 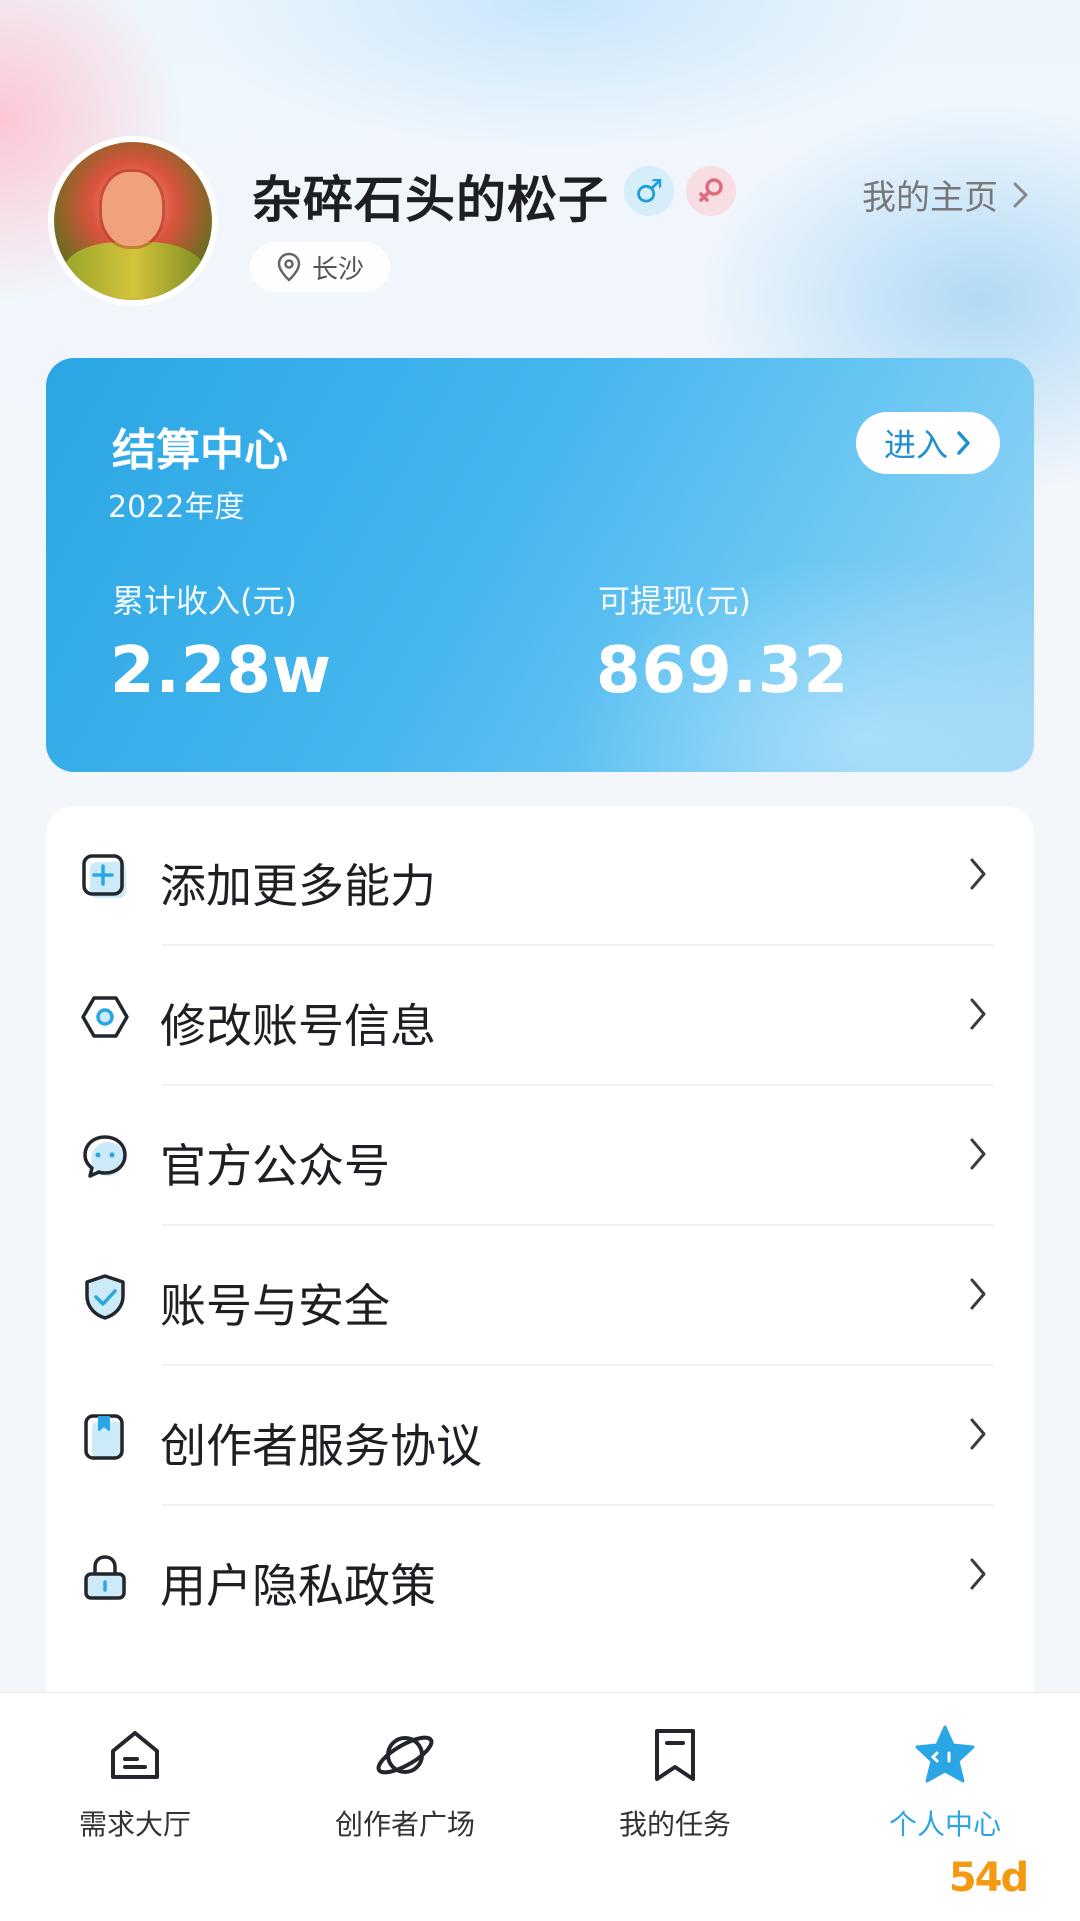 What do you see at coordinates (405, 1798) in the screenshot?
I see `nav-tab-creator-square: 创作者广场` at bounding box center [405, 1798].